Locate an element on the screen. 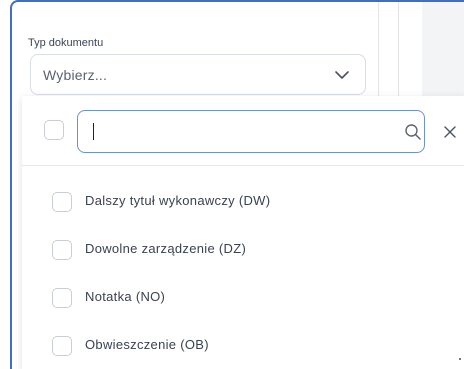 The height and width of the screenshot is (369, 464). field-label: Typ dokumentu is located at coordinates (66, 43).